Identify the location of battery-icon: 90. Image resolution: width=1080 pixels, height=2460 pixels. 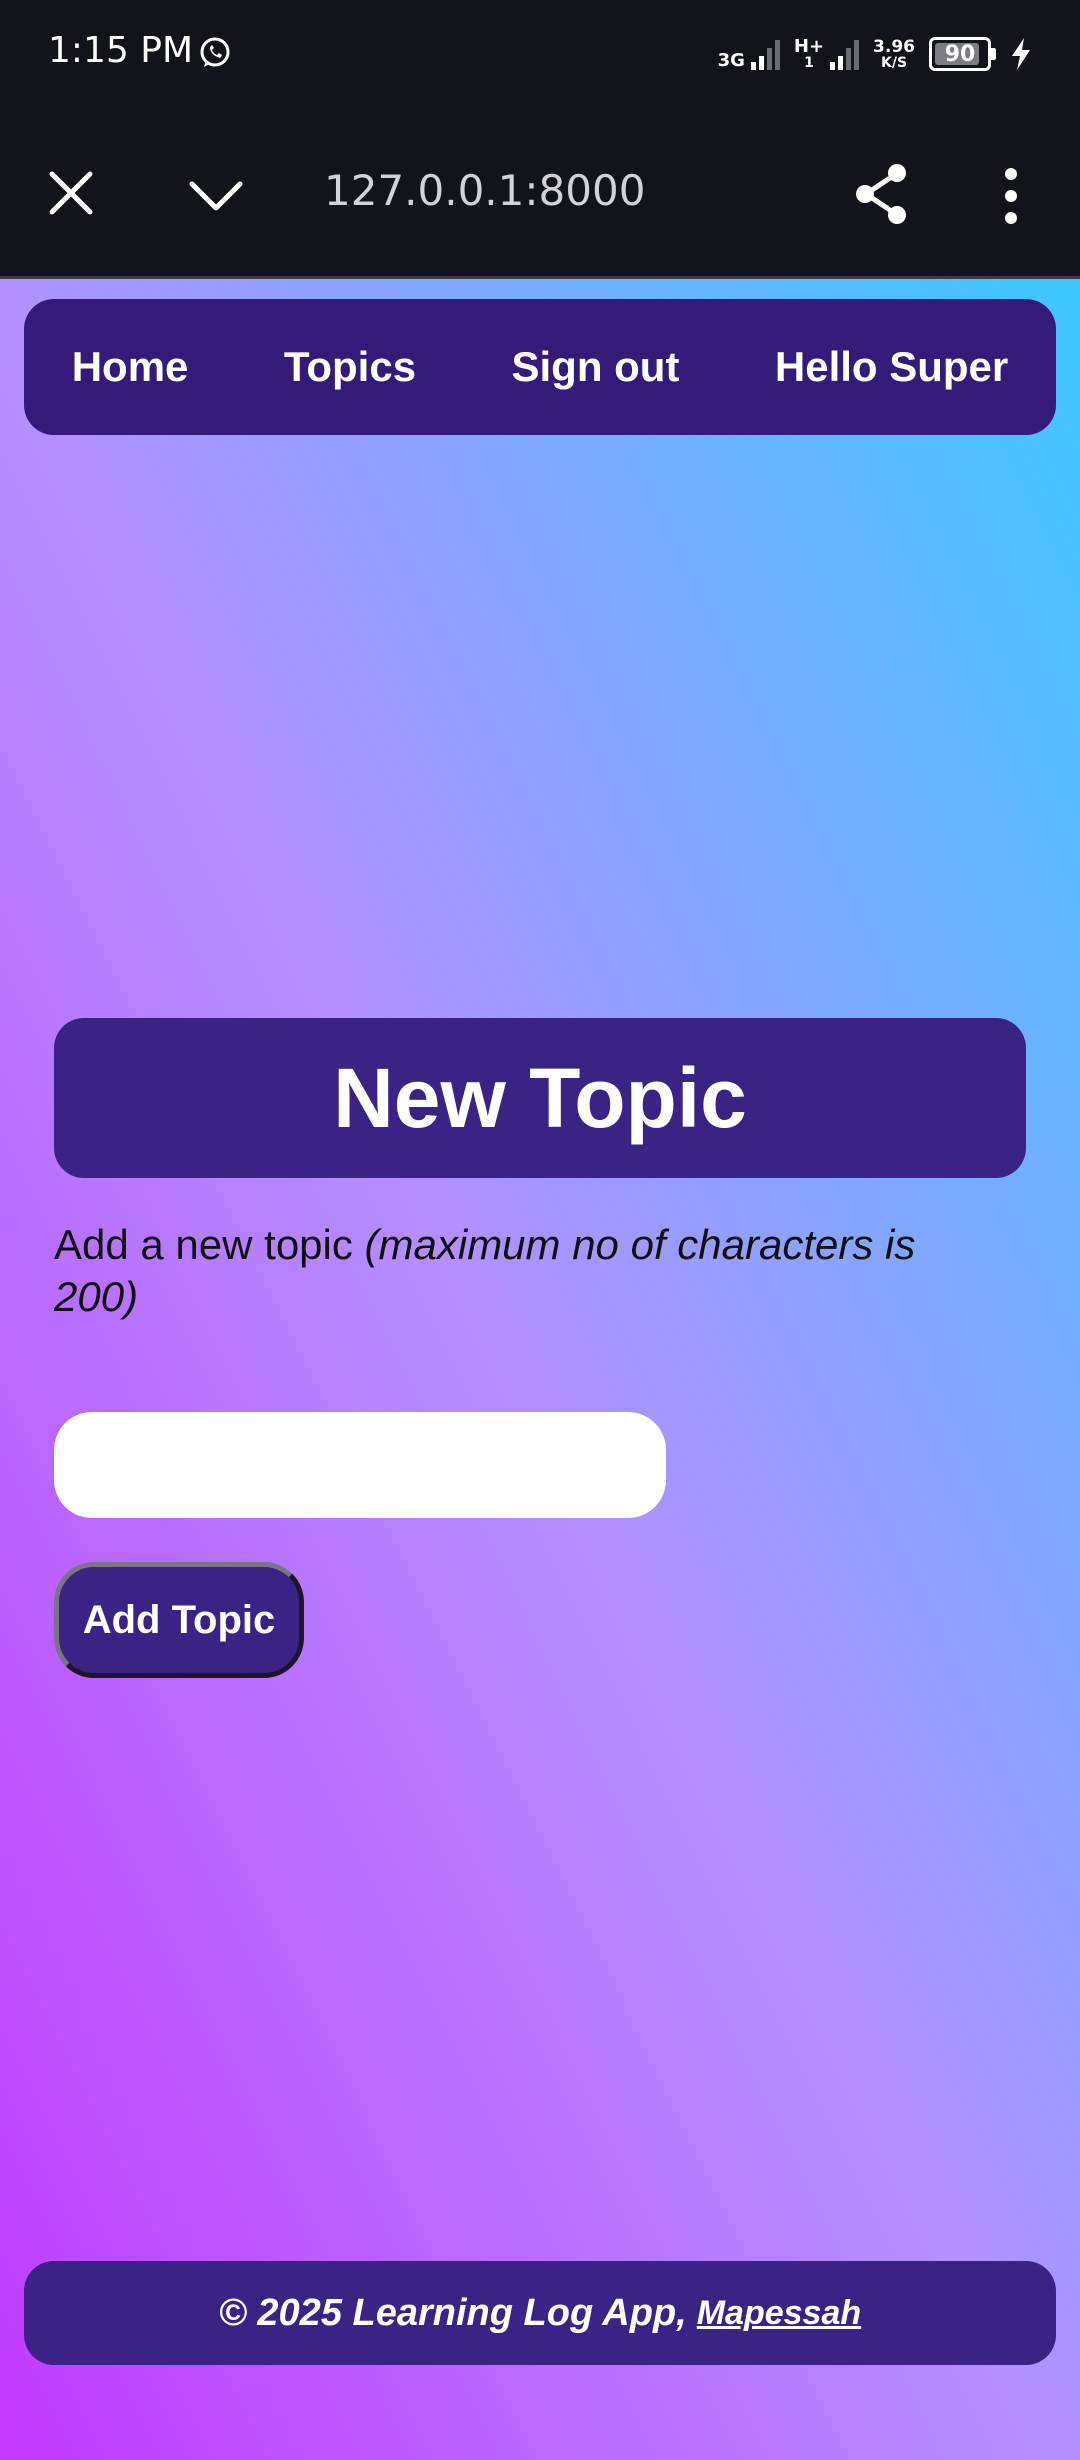
(962, 54).